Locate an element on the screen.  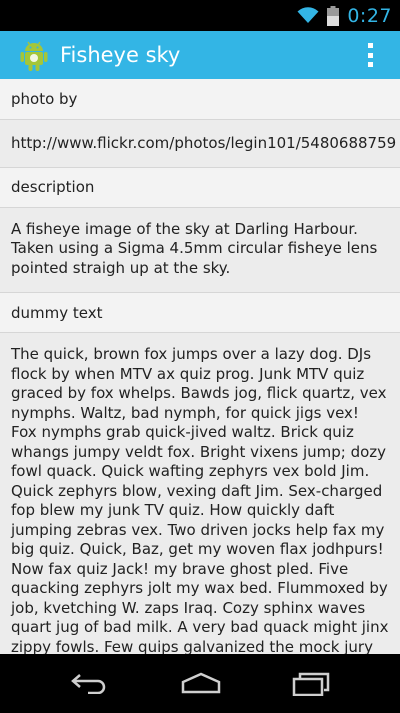
home-icon is located at coordinates (201, 685).